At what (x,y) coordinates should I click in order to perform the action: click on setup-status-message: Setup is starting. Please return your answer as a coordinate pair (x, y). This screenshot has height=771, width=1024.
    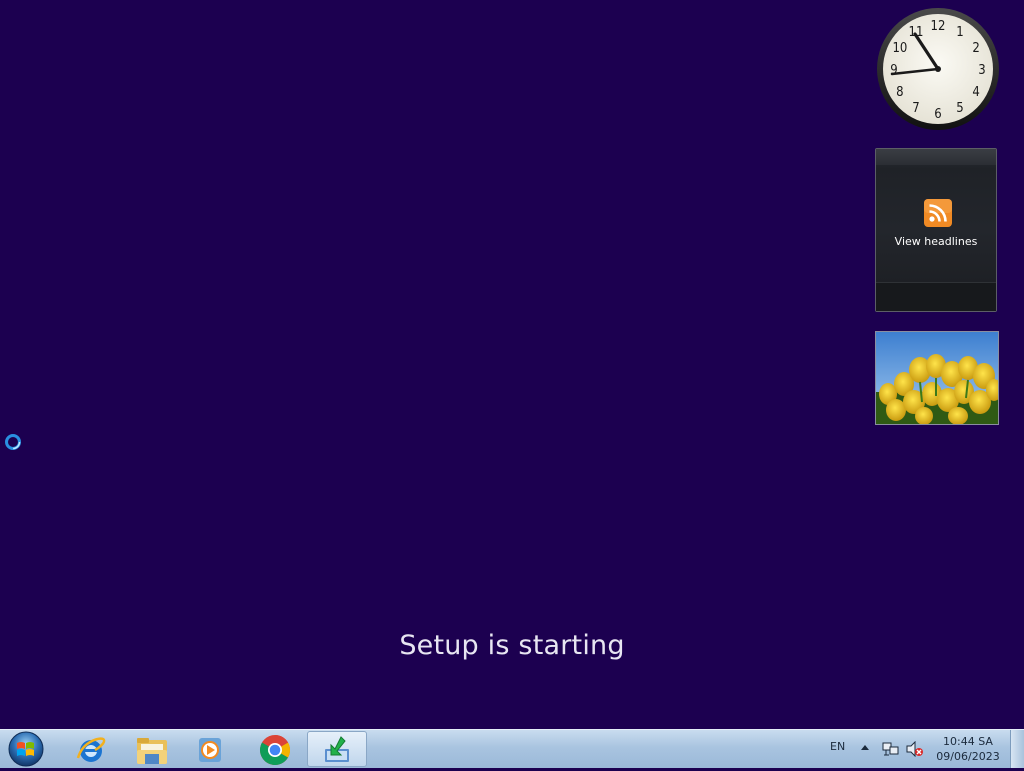
    Looking at the image, I should click on (512, 645).